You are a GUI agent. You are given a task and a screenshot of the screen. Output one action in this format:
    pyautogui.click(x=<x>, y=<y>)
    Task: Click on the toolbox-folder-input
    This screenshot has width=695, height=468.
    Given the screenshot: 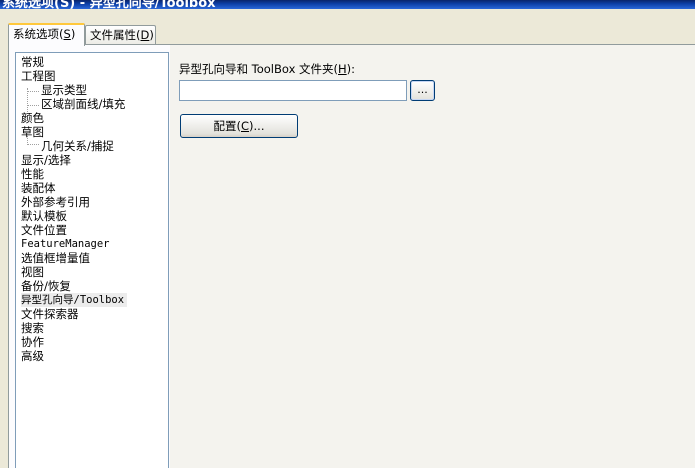 What is the action you would take?
    pyautogui.click(x=293, y=90)
    